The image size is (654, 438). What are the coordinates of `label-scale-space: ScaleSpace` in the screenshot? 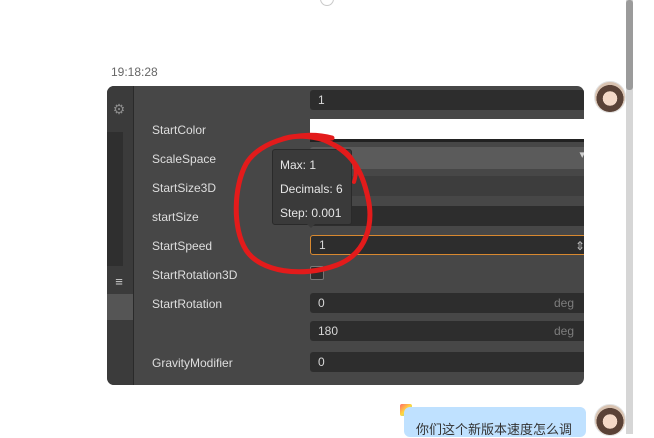 It's located at (184, 159).